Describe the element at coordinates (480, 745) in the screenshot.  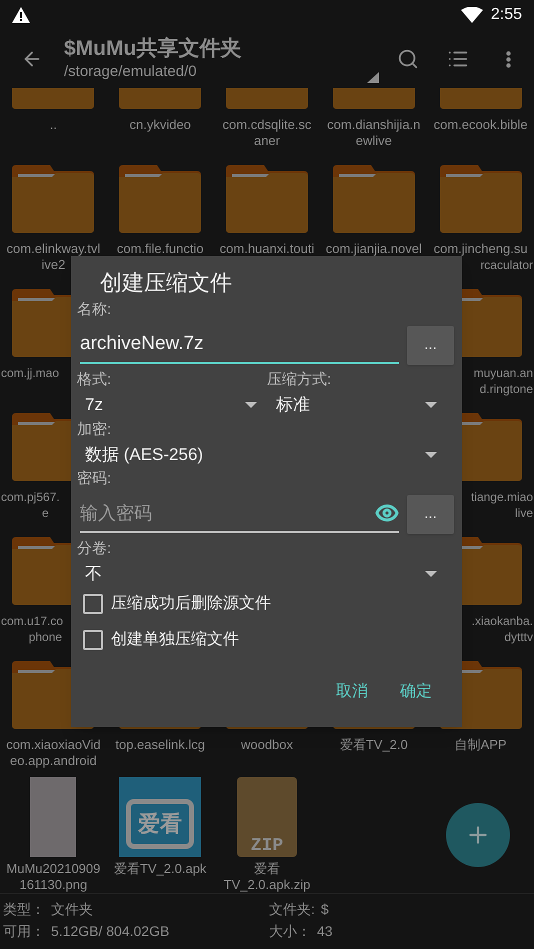
I see `file-name: 自制APP` at that location.